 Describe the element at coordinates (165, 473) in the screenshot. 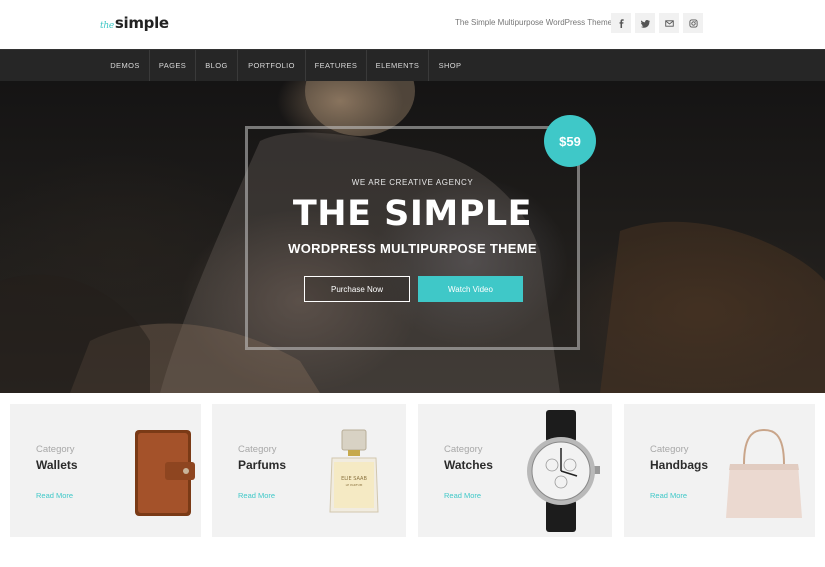

I see `wallet-image` at that location.